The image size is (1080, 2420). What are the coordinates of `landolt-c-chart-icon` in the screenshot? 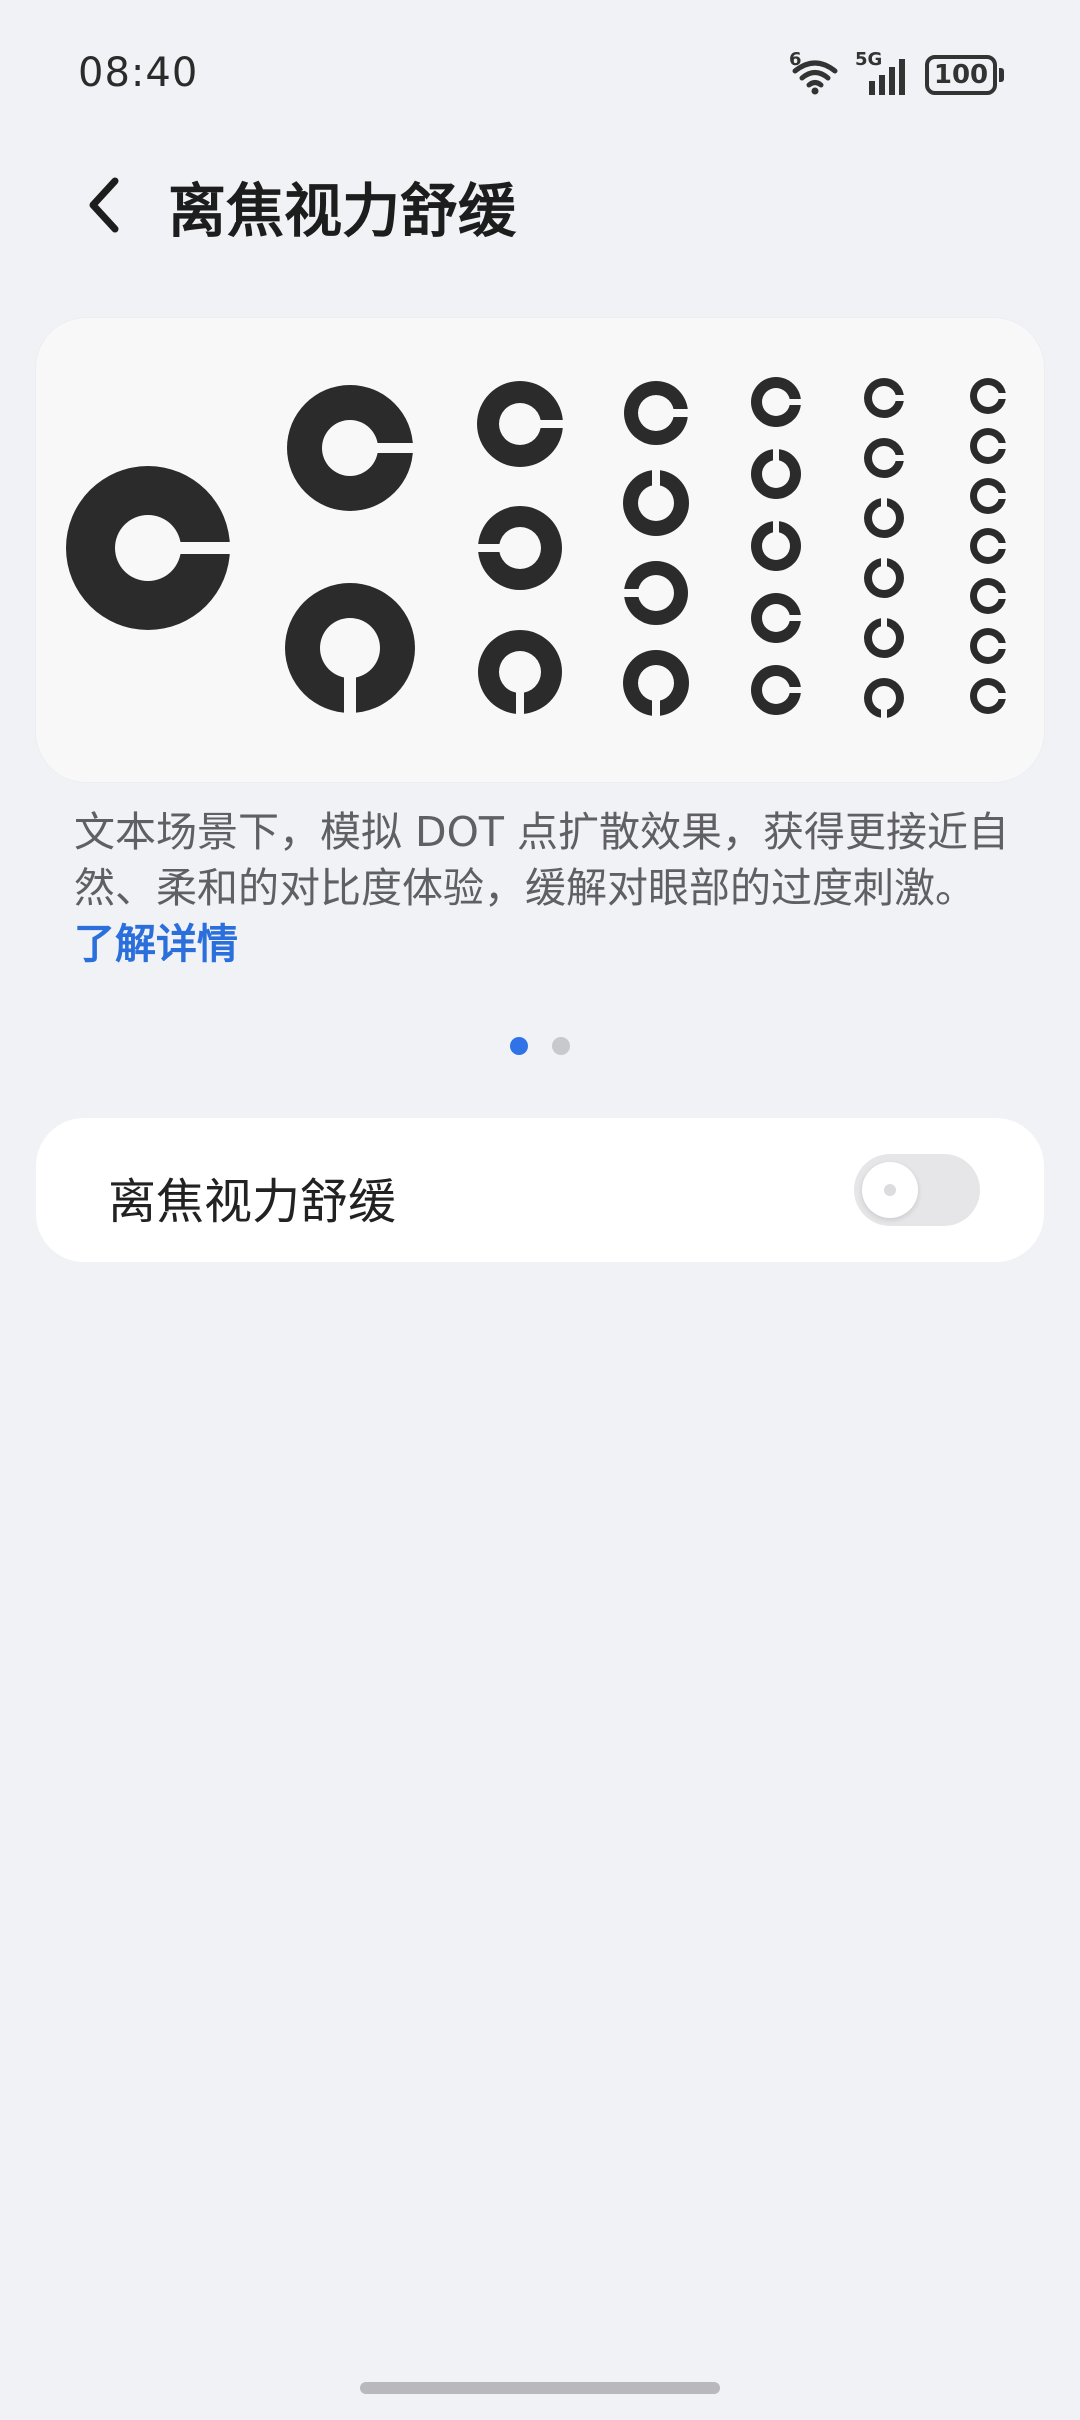 It's located at (537, 549).